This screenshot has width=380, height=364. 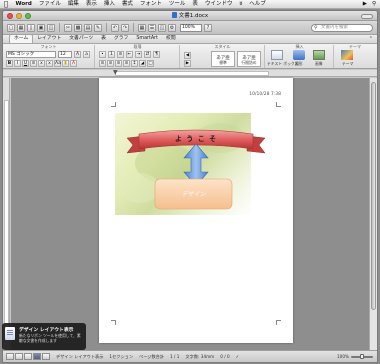 I want to click on sort-icon: ⇵, so click(x=147, y=54).